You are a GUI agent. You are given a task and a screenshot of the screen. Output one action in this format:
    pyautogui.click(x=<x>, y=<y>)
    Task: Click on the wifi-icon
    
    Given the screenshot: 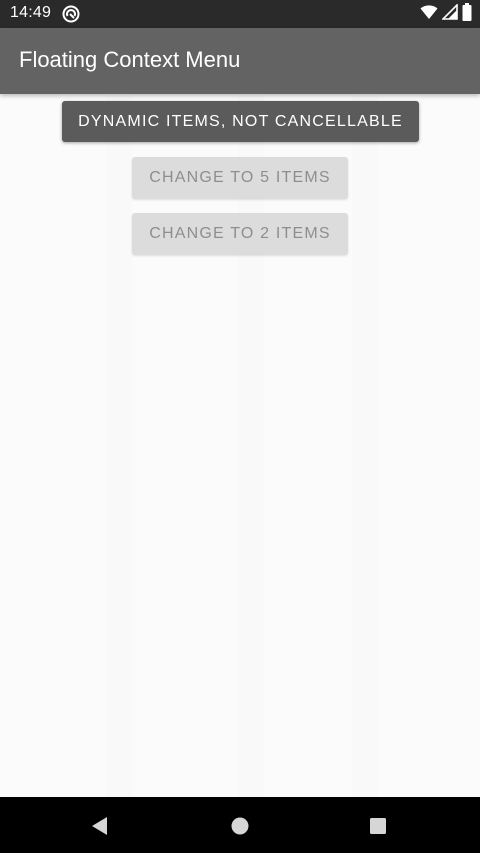 What is the action you would take?
    pyautogui.click(x=429, y=14)
    